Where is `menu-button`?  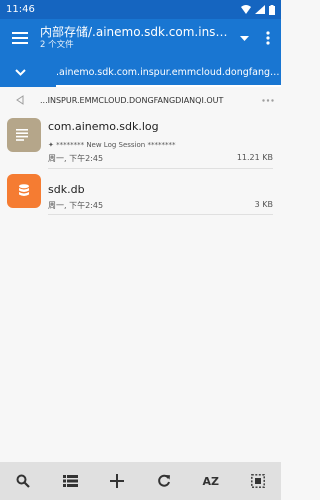 menu-button is located at coordinates (20, 38).